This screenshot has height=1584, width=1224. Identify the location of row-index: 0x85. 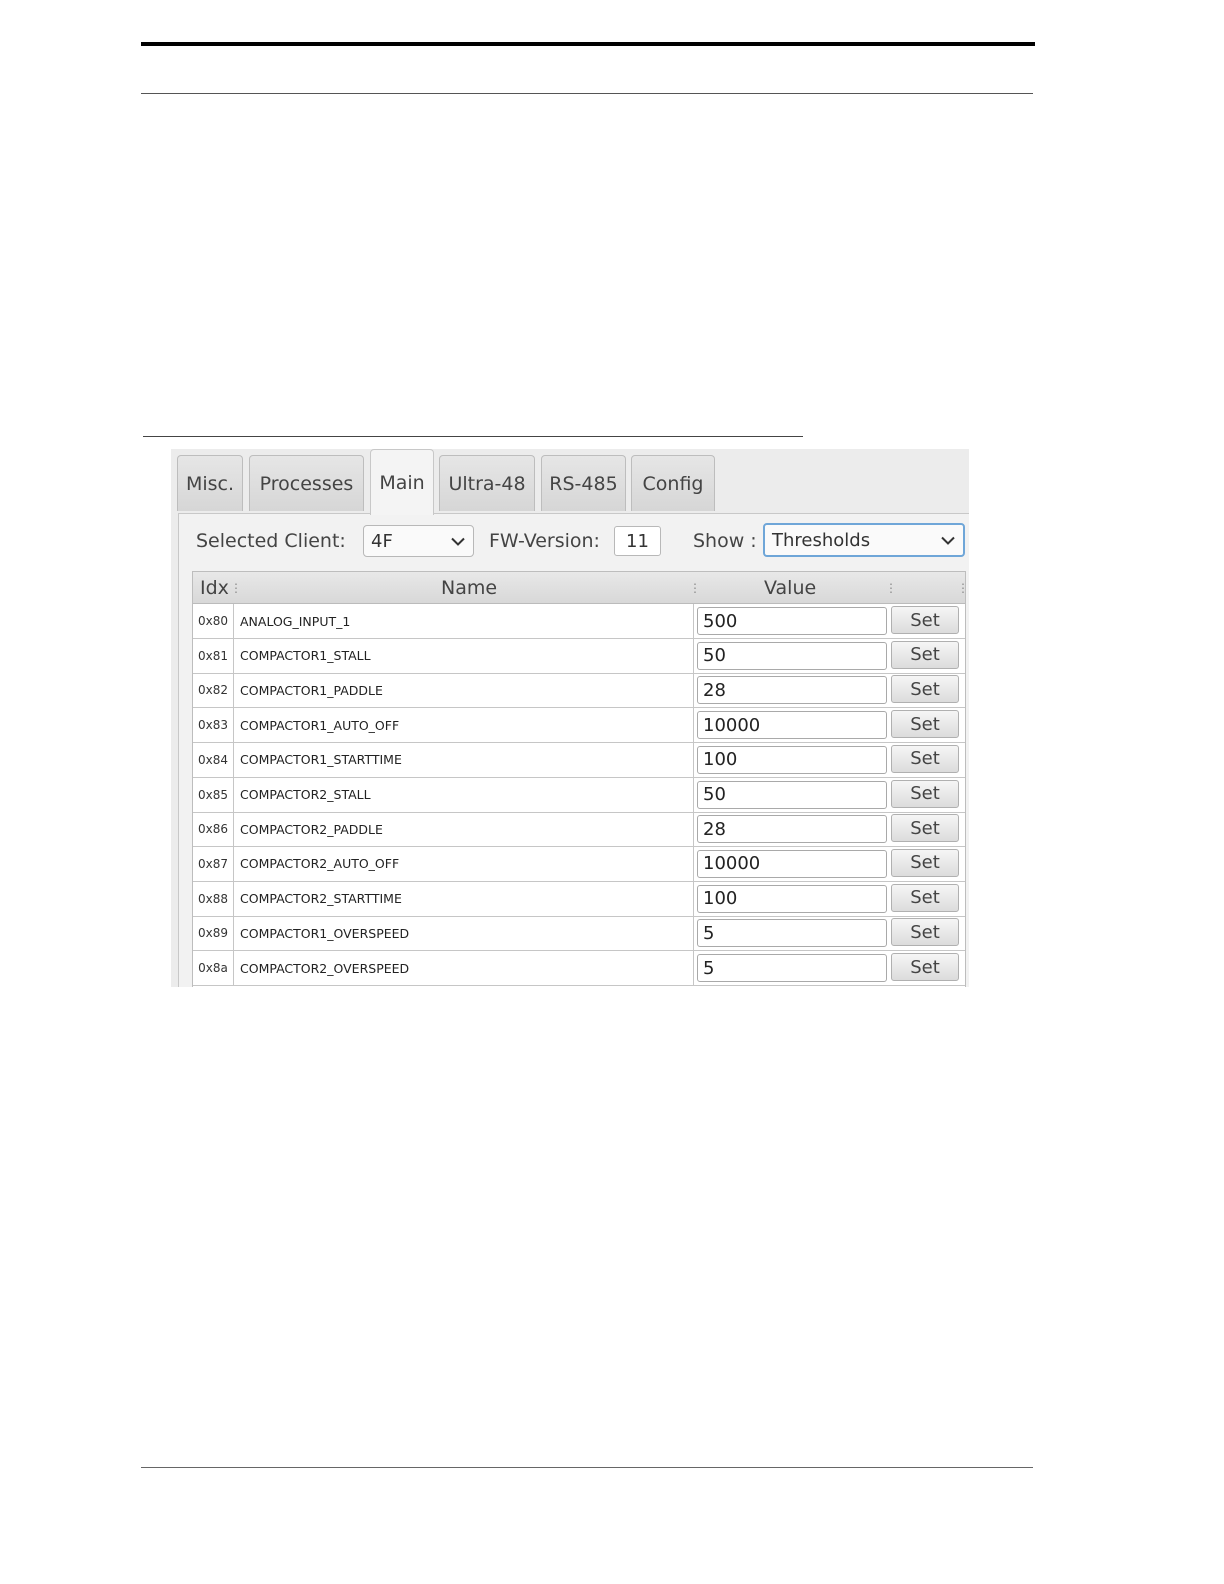
(213, 794).